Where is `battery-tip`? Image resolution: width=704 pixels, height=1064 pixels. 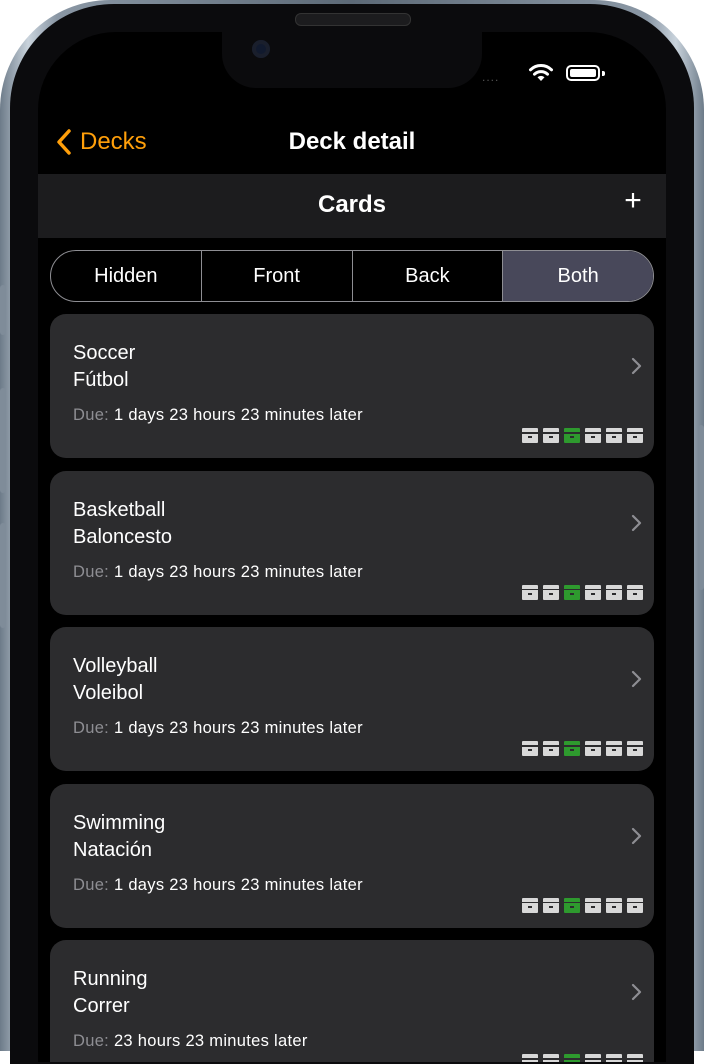
battery-tip is located at coordinates (603, 73).